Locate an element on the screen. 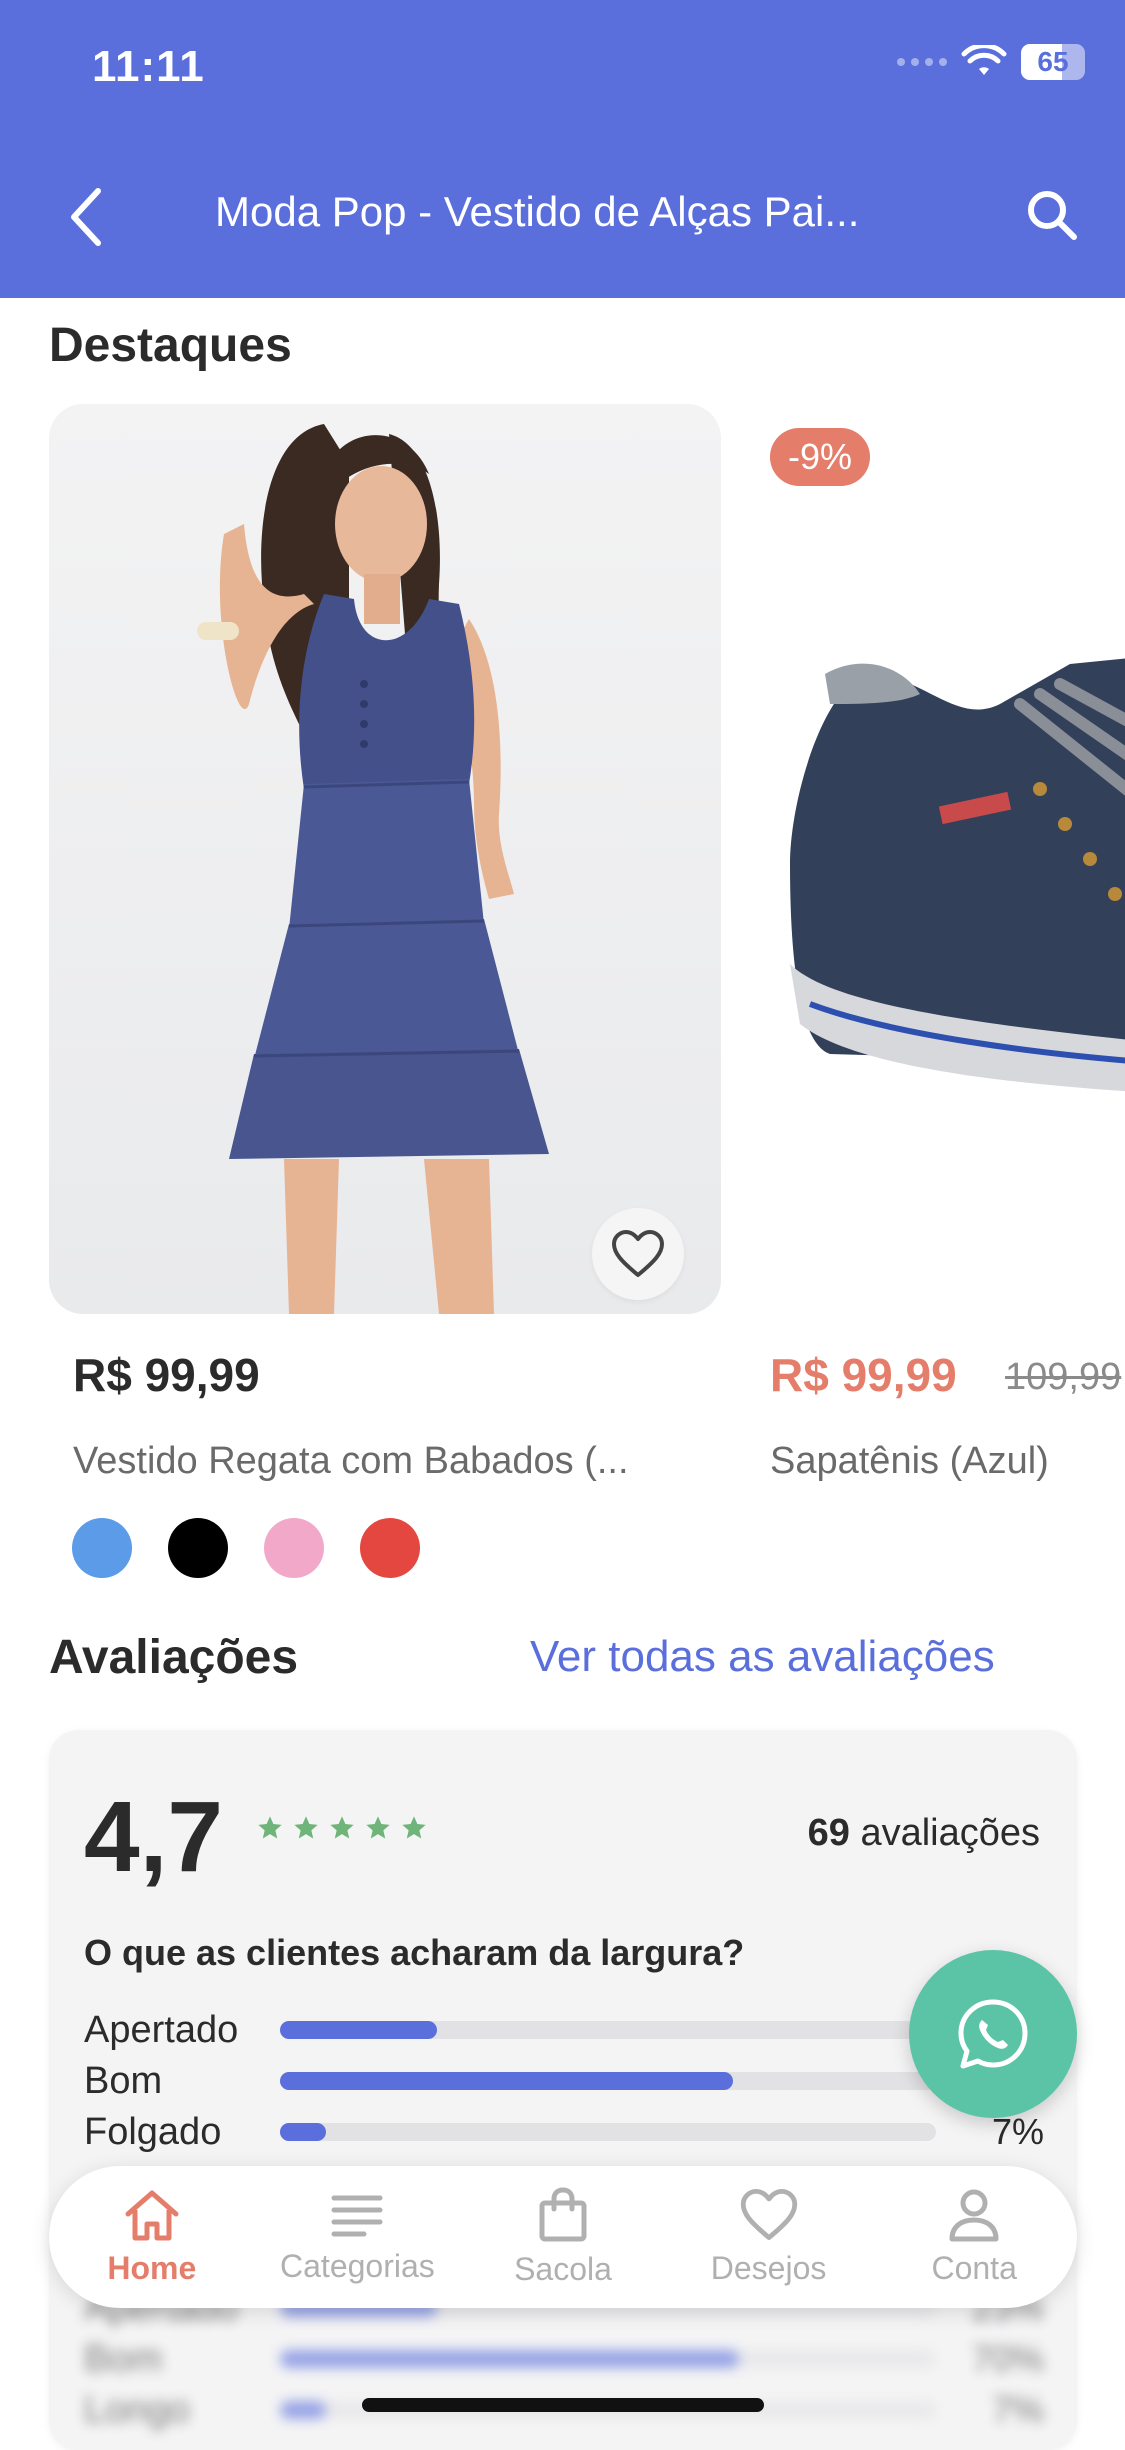 This screenshot has width=1125, height=2450. tab-label: Conta is located at coordinates (974, 2267).